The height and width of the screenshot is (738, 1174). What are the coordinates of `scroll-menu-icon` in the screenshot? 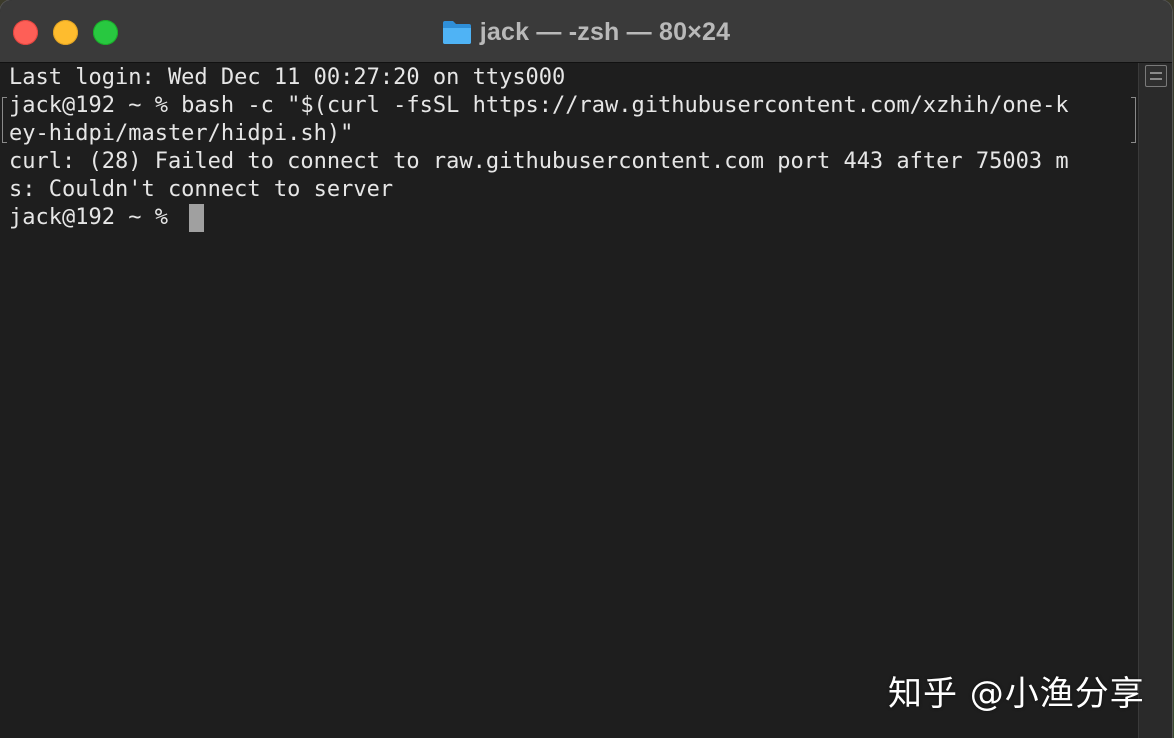 It's located at (1156, 76).